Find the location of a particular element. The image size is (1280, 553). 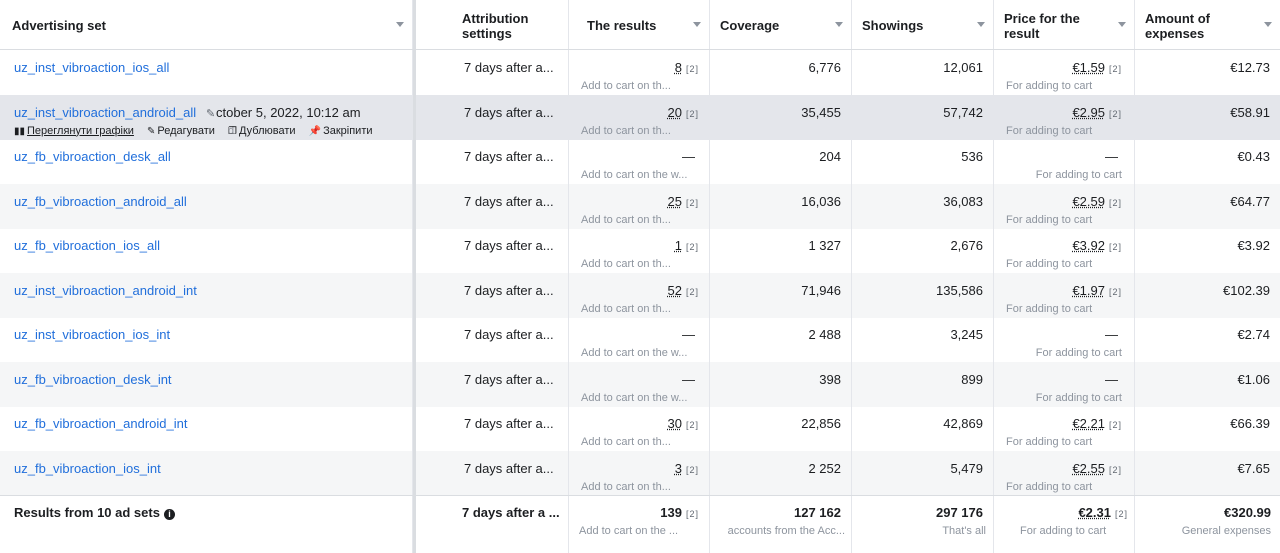

coverage-value: 1 327 is located at coordinates (824, 245).